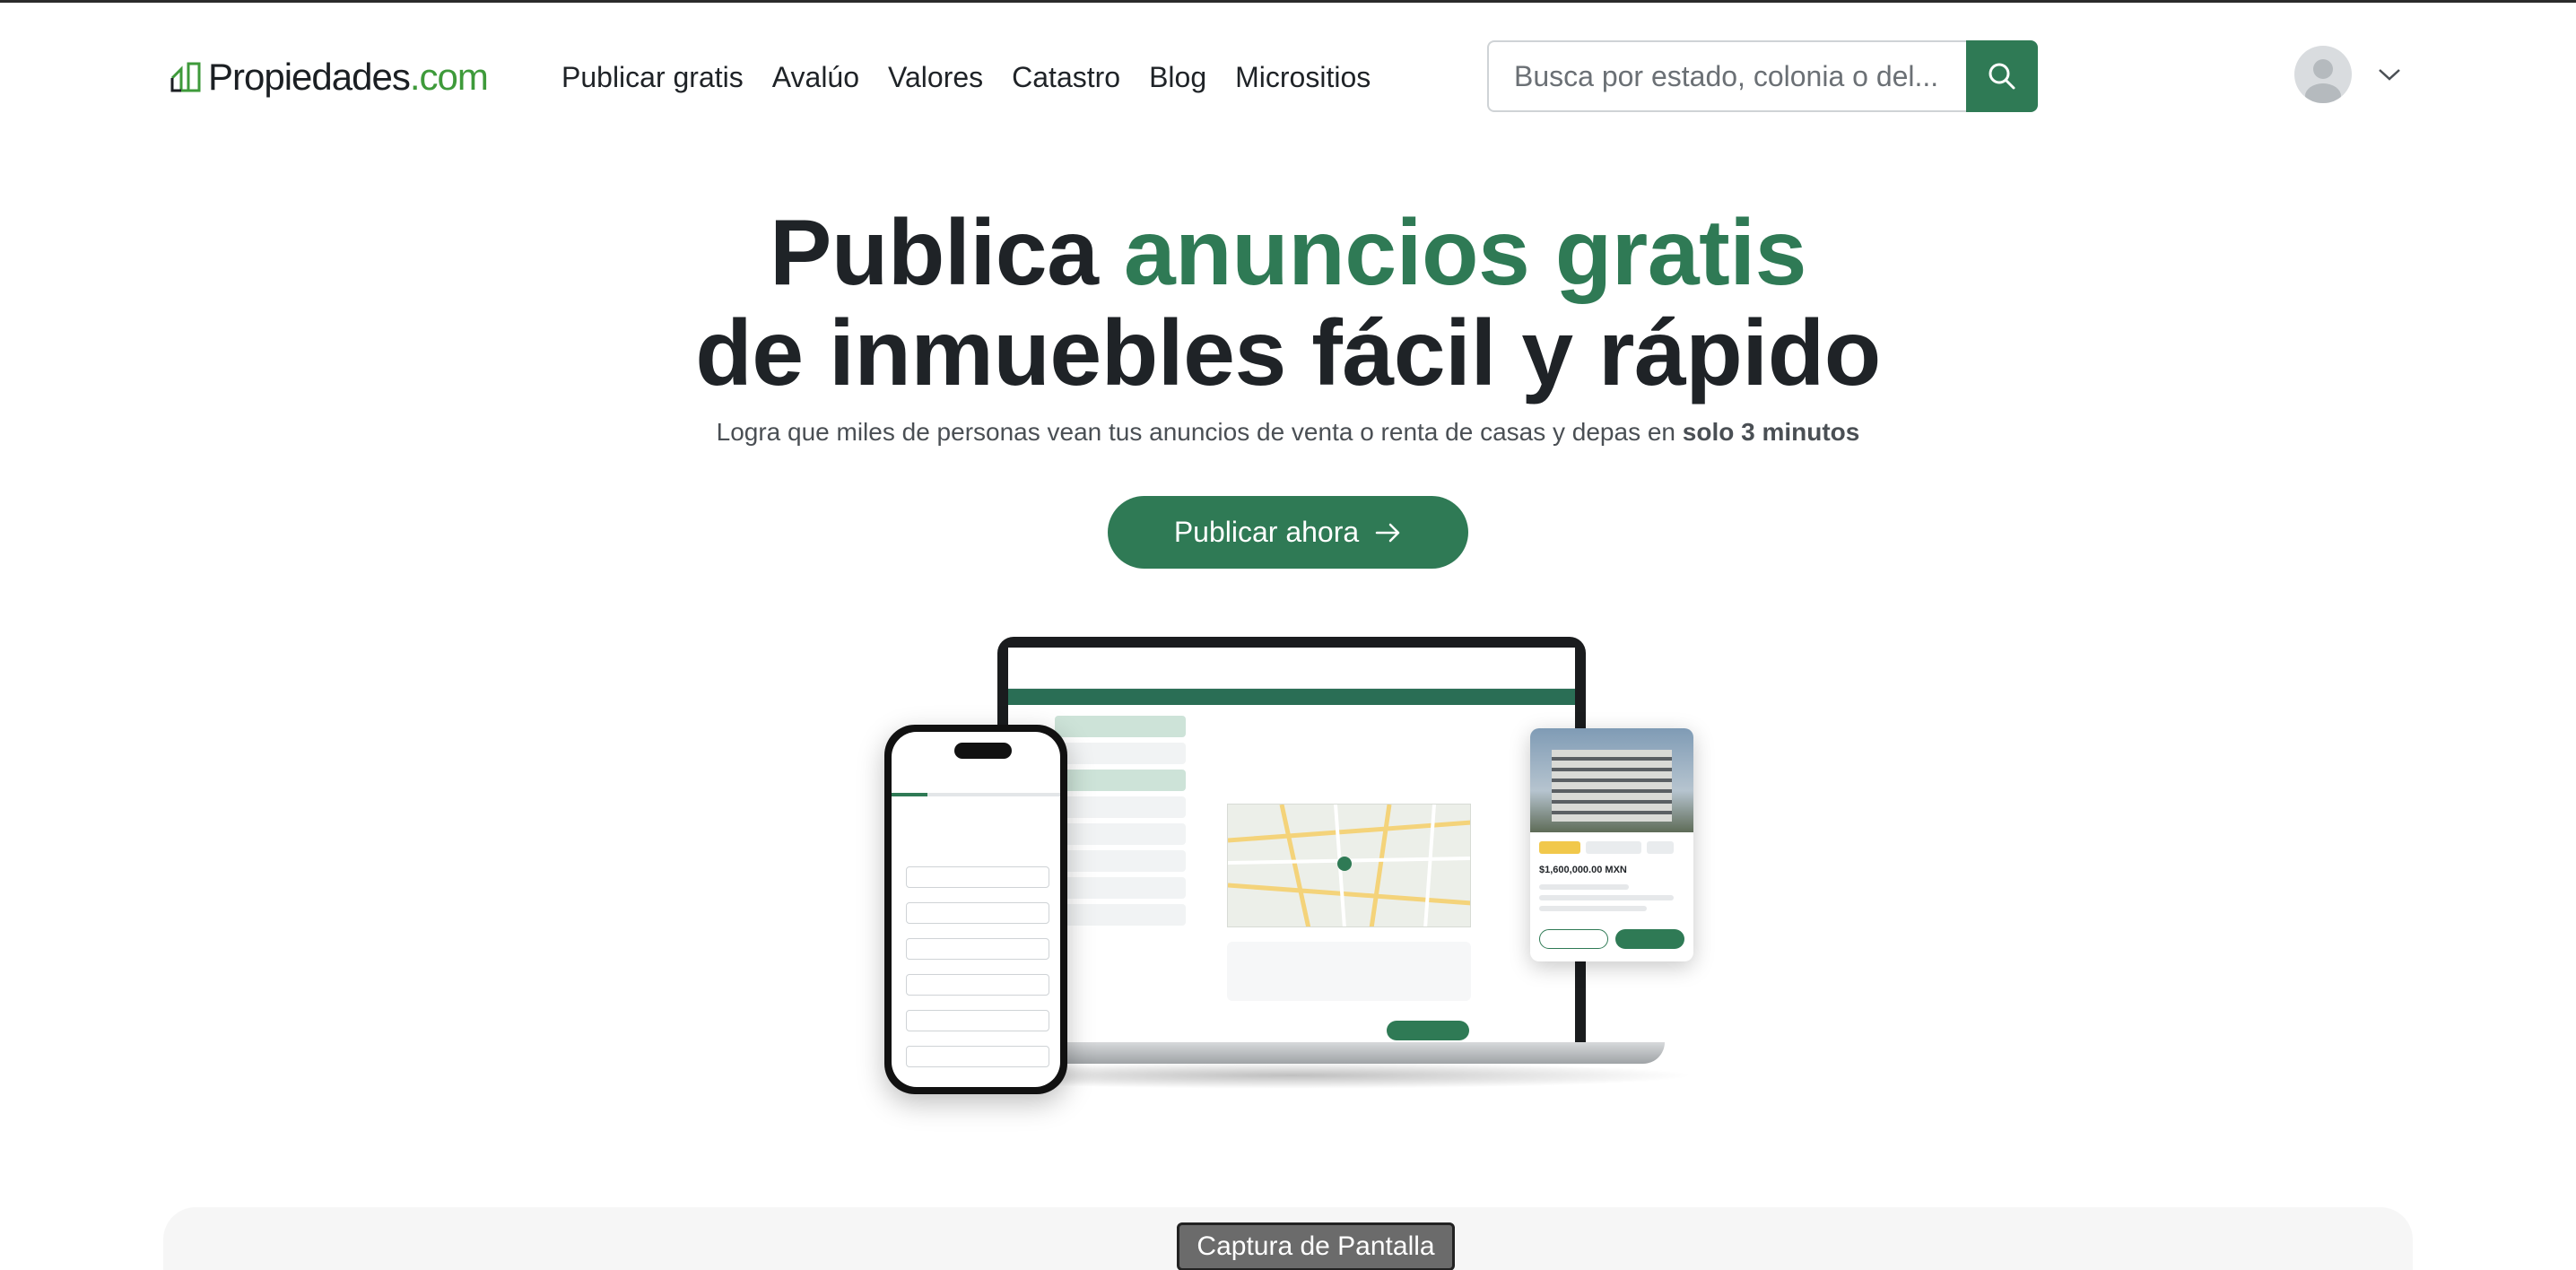 This screenshot has width=2576, height=1270. I want to click on nav-blog: Blog, so click(1177, 77).